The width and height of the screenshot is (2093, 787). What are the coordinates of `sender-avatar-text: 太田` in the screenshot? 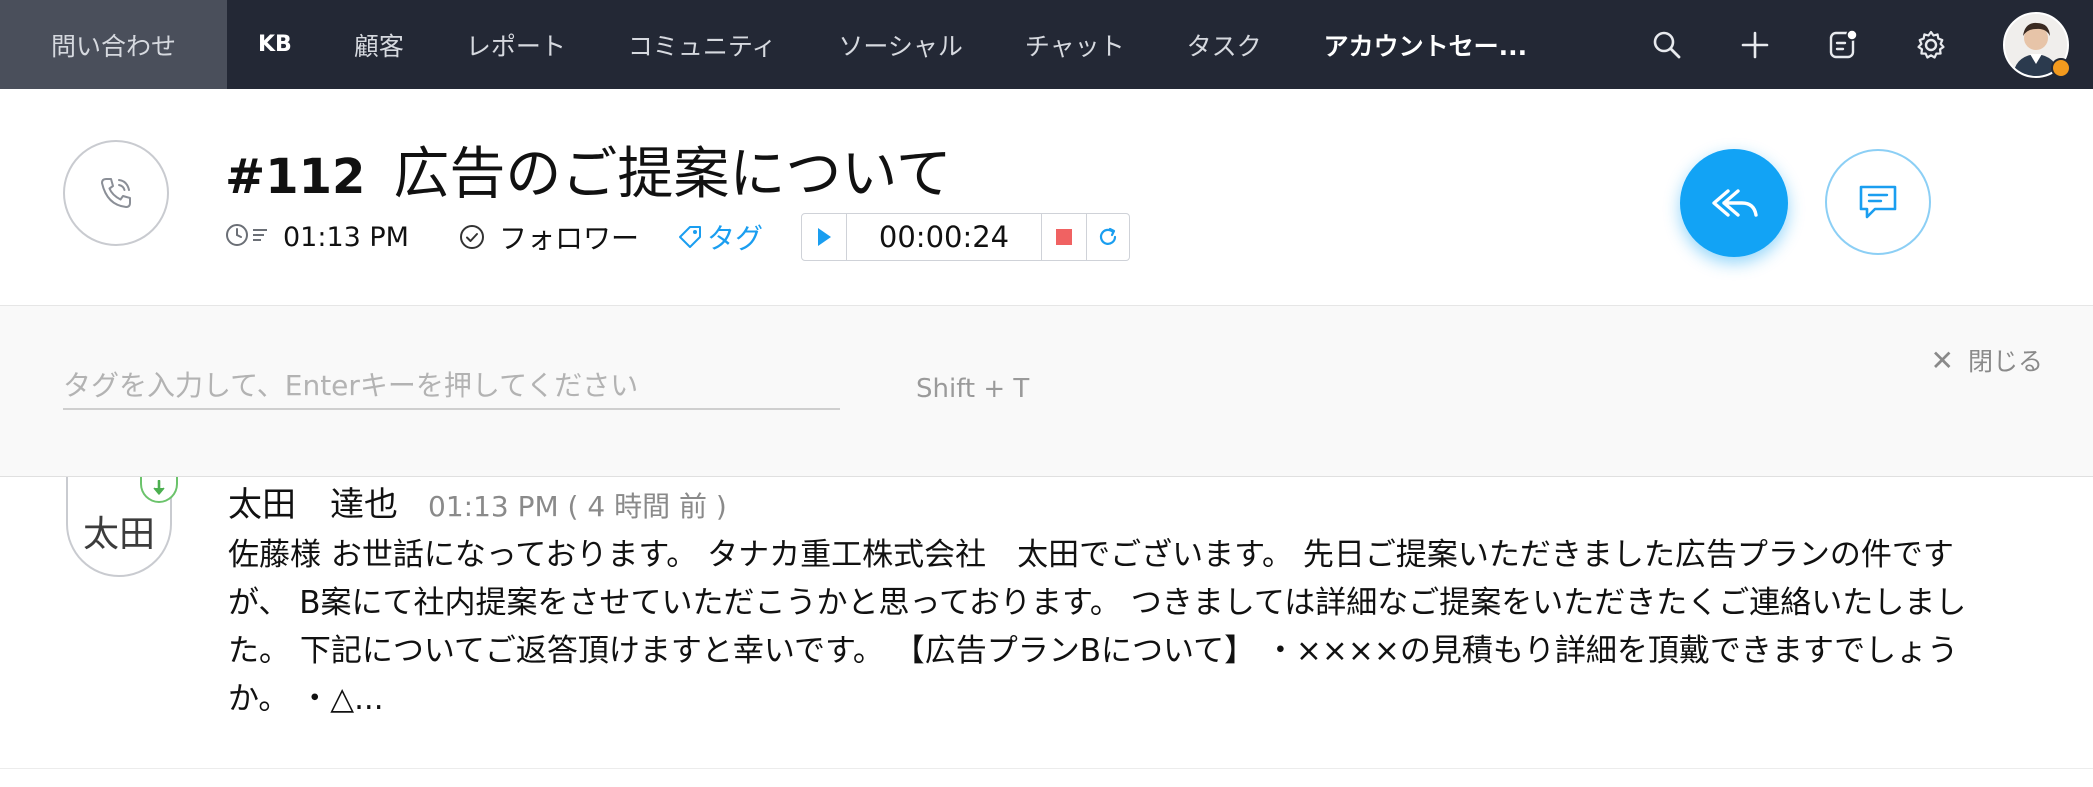 It's located at (118, 534).